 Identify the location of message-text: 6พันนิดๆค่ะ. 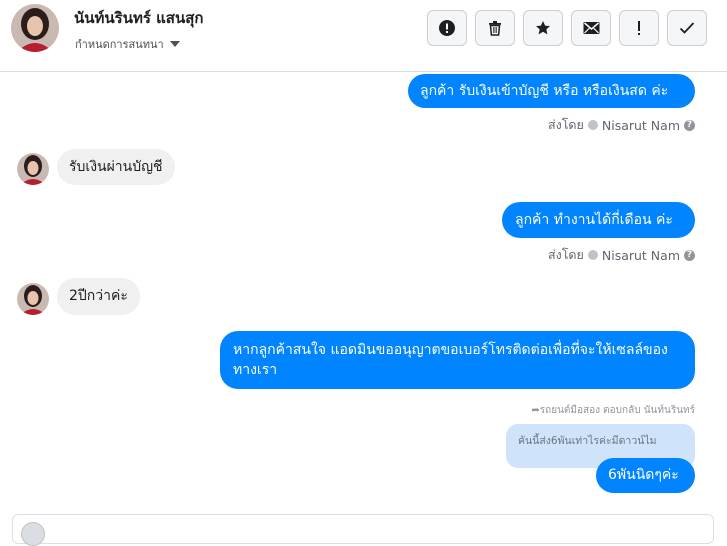
(643, 475).